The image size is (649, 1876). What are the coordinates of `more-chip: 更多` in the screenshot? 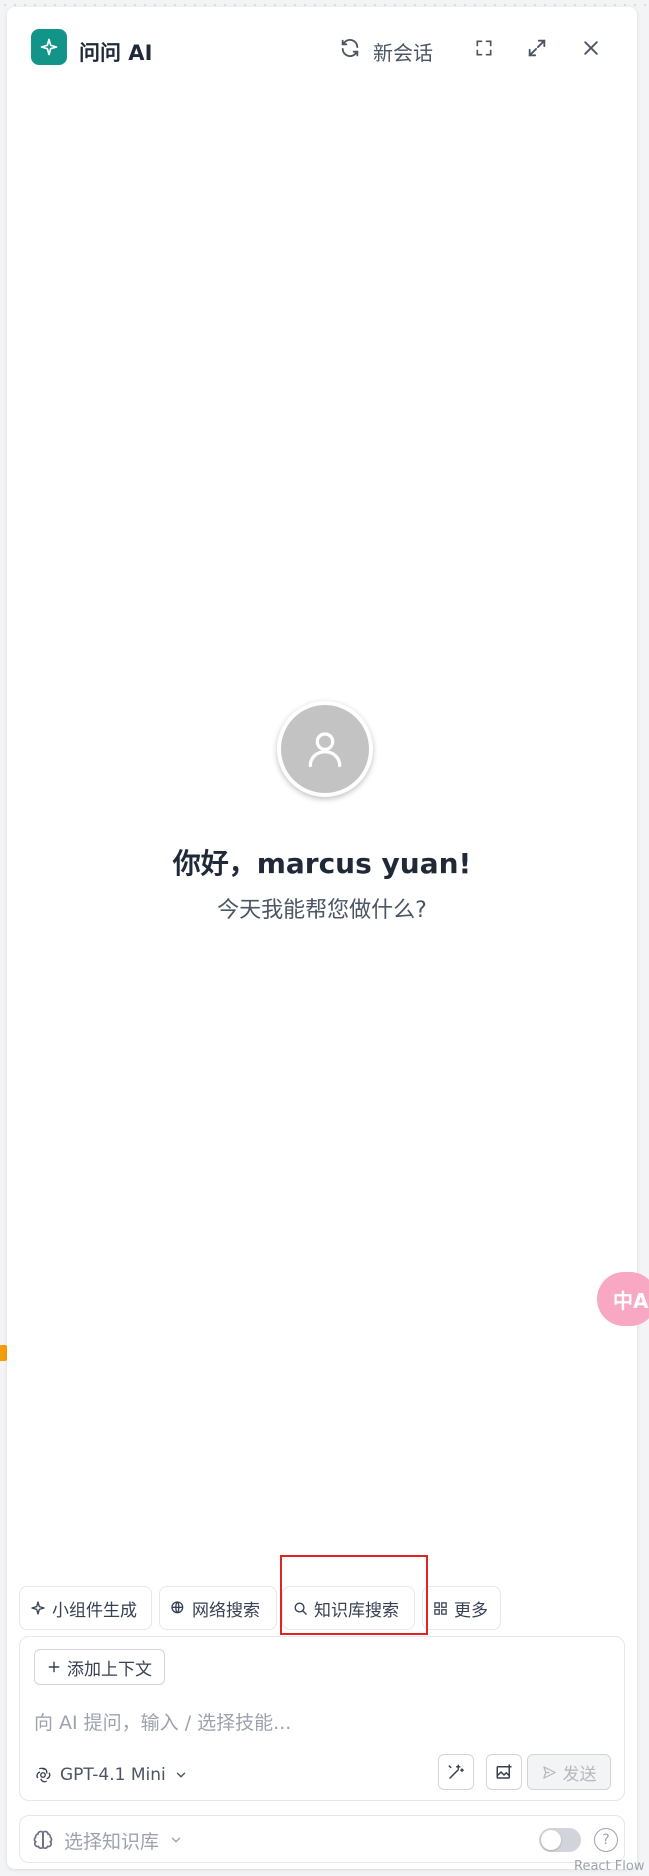 It's located at (461, 1608).